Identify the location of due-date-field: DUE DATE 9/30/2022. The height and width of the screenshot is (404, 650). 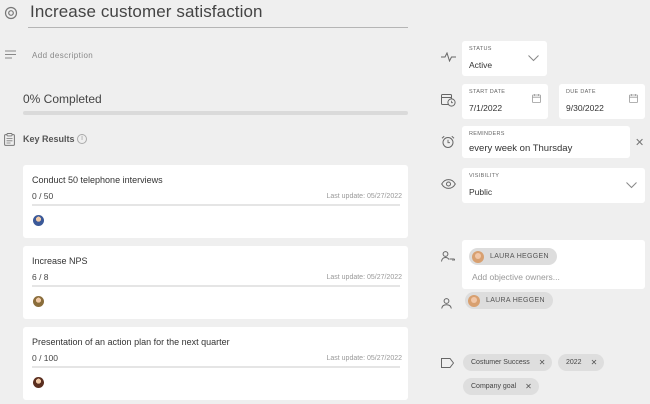
(602, 101).